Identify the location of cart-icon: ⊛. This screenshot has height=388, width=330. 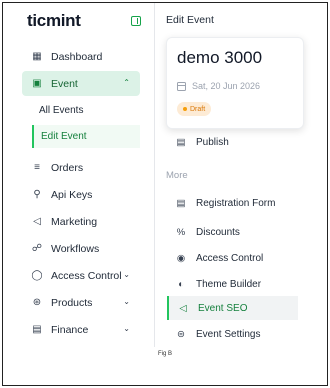
(37, 302).